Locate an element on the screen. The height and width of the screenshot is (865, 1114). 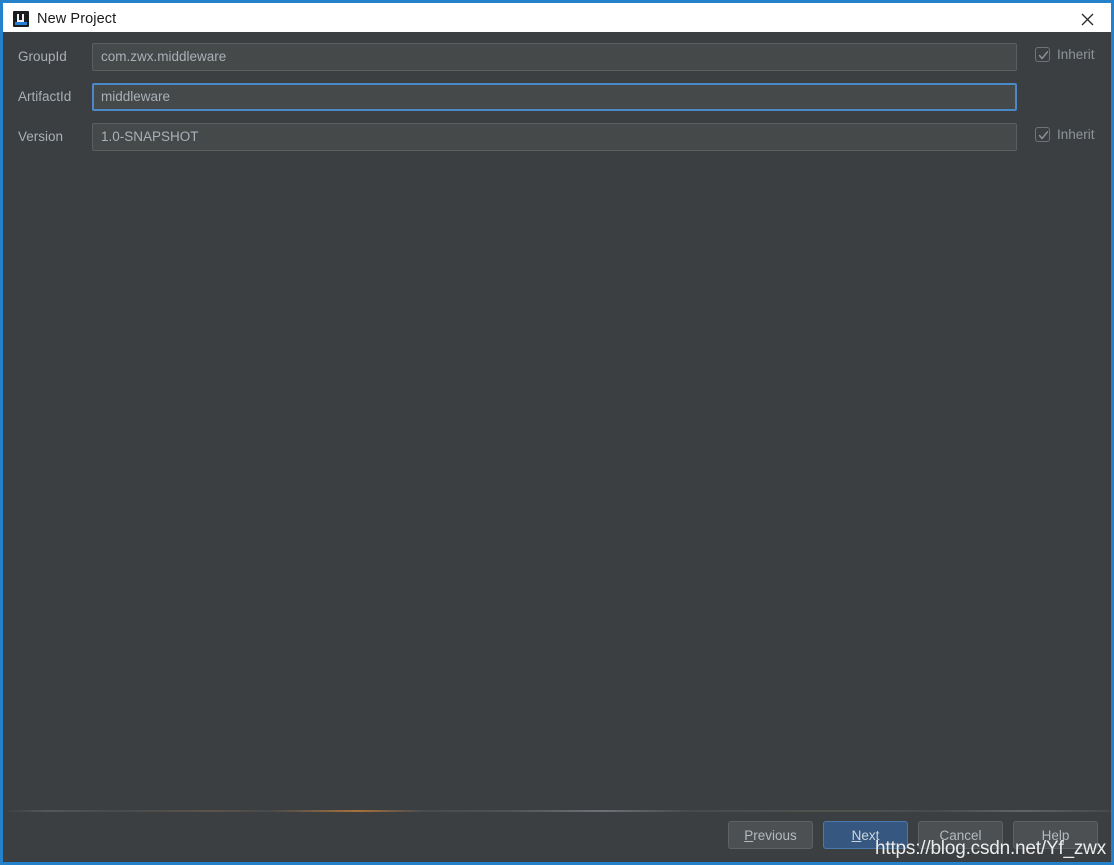
render-artifact-band is located at coordinates (557, 811).